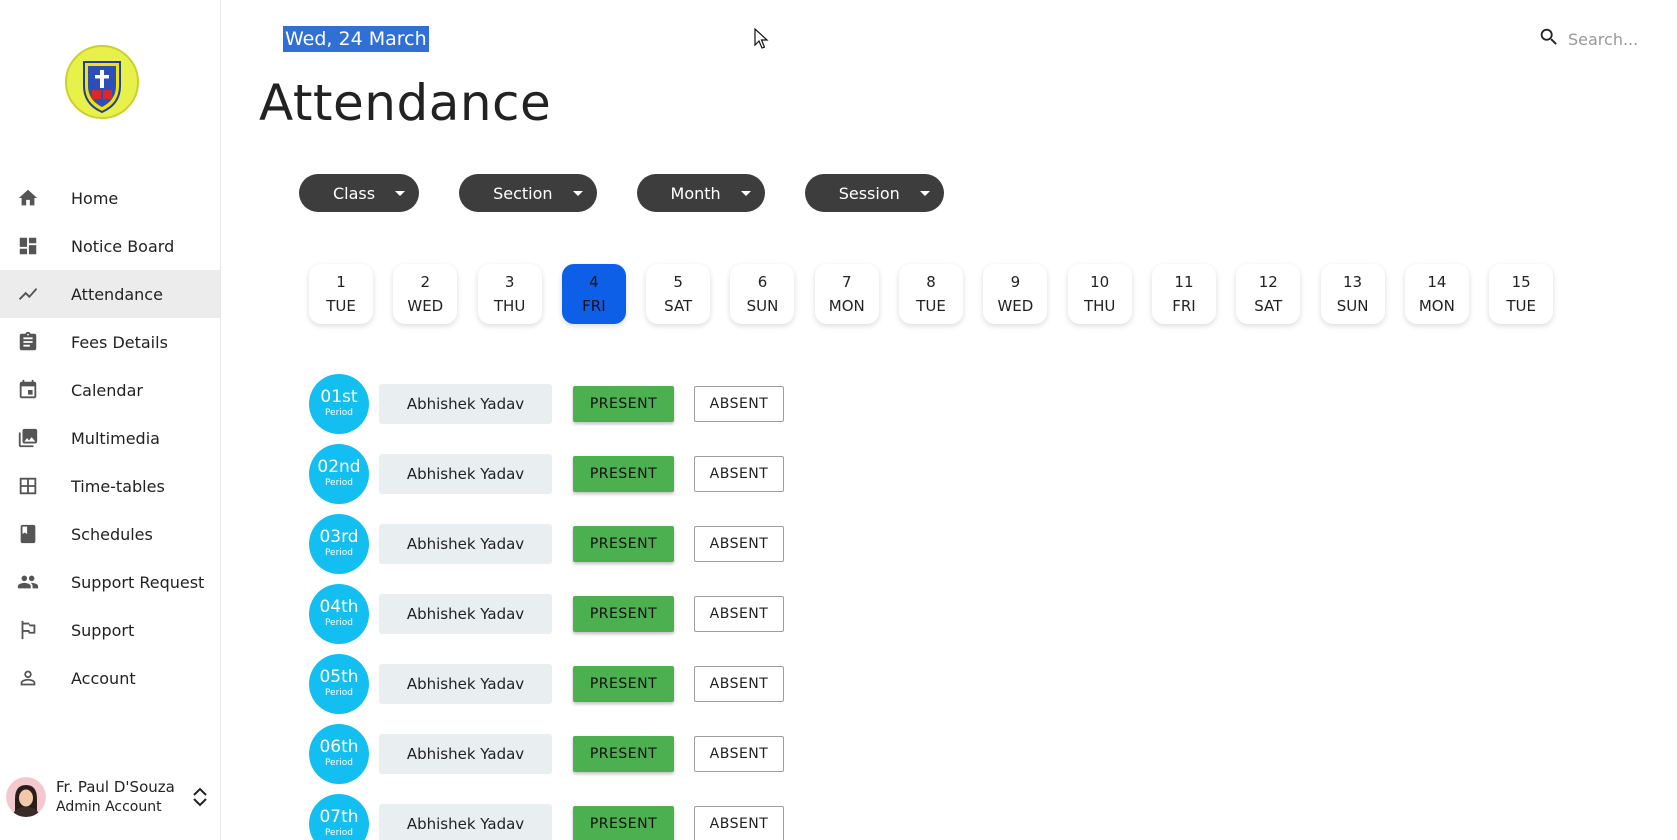  I want to click on current-date: Wed, 24 March, so click(356, 39).